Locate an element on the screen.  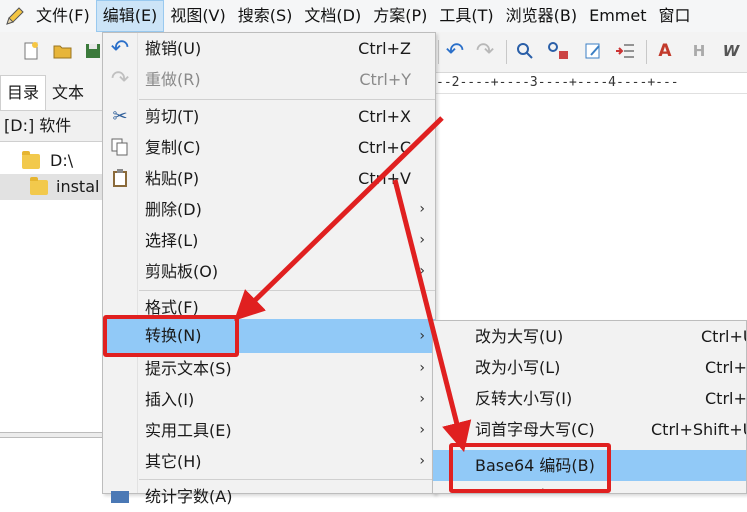
menu-item-paste: 粘贴(P) Ctrl+V is located at coordinates (269, 178).